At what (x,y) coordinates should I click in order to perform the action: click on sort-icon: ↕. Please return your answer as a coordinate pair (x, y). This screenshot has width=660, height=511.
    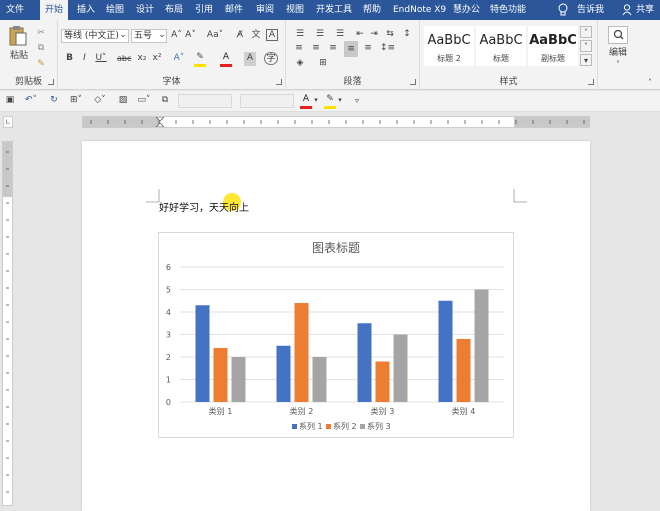
    Looking at the image, I should click on (407, 35).